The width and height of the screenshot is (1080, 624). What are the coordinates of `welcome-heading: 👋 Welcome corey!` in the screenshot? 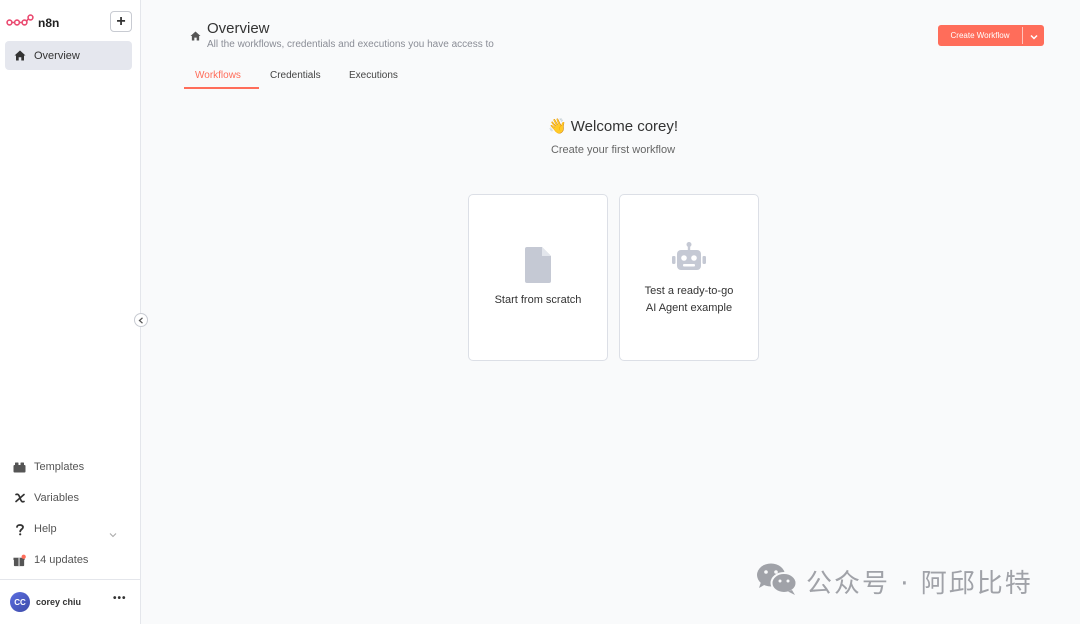 It's located at (613, 126).